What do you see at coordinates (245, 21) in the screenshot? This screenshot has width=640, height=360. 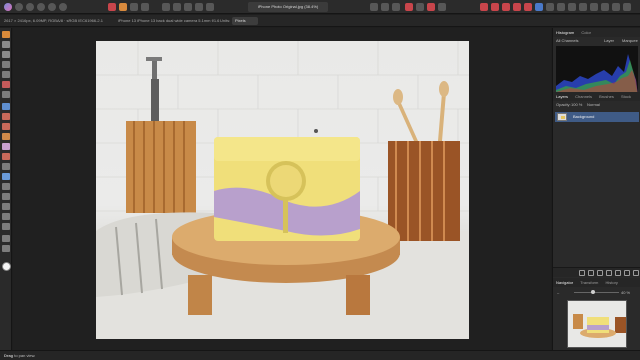 I see `units-dropdown: Pixels` at bounding box center [245, 21].